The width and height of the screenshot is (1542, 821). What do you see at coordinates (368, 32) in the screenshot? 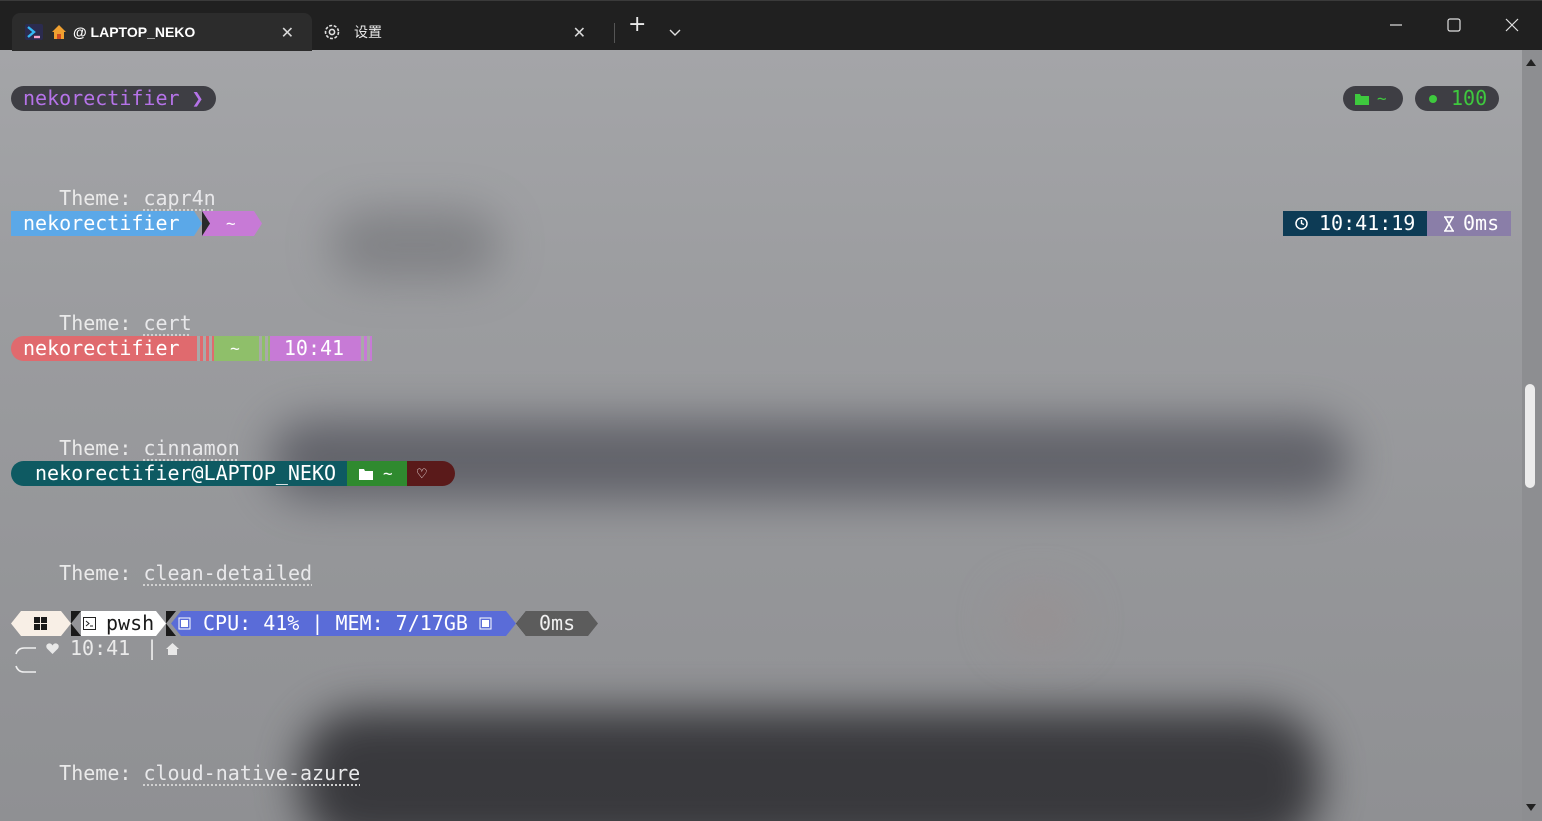
I see `tab-label: 设置` at bounding box center [368, 32].